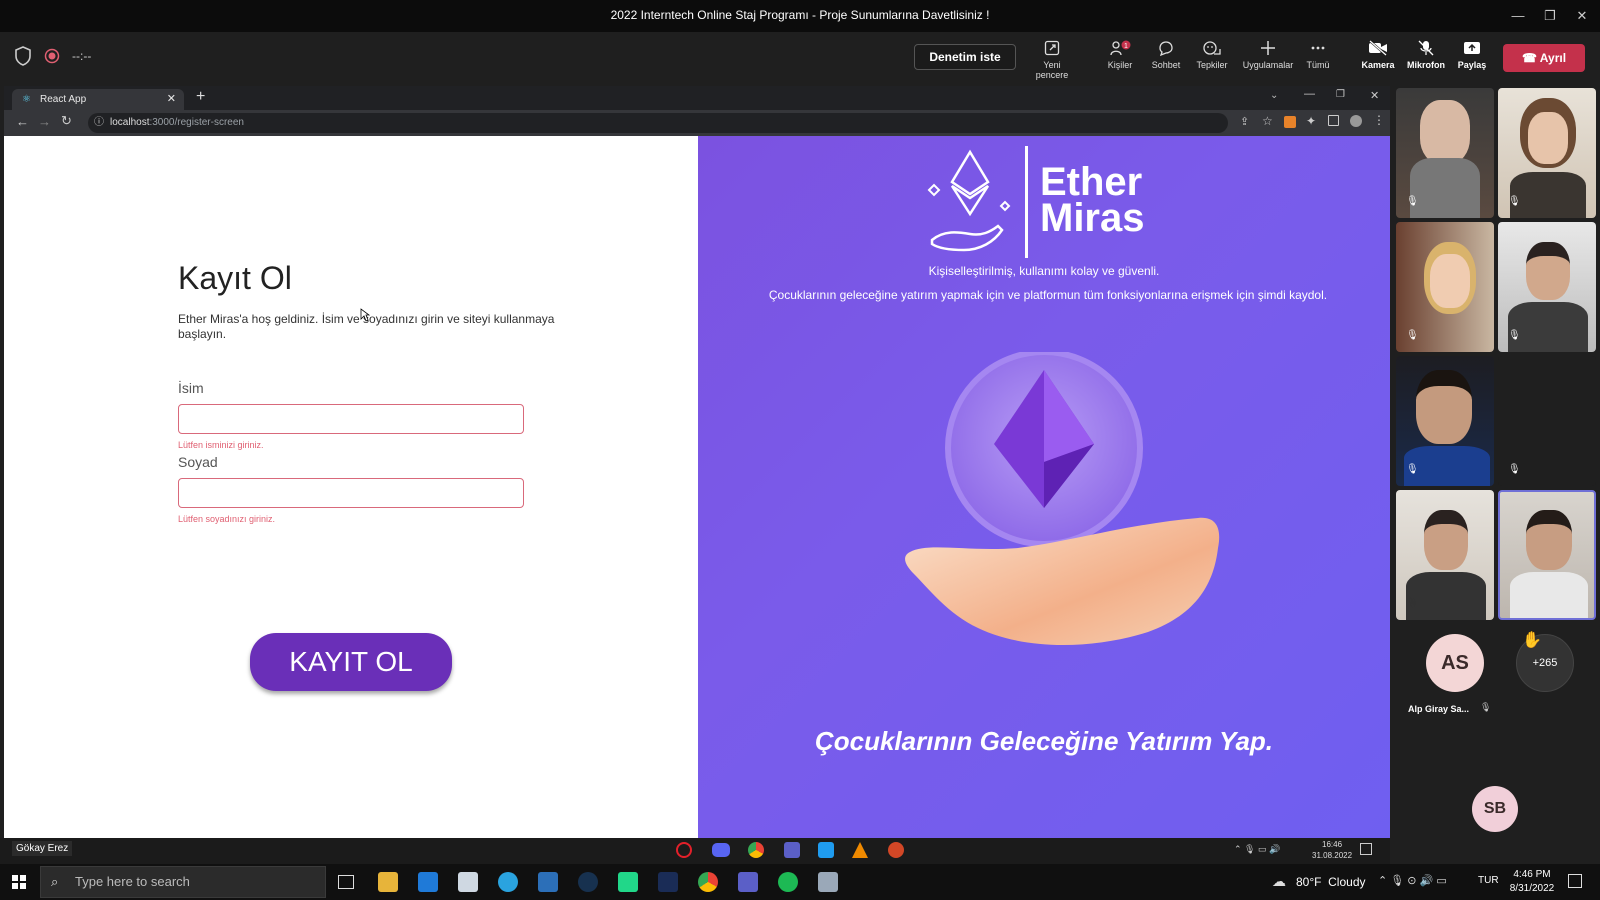 The height and width of the screenshot is (900, 1600). What do you see at coordinates (346, 882) in the screenshot?
I see `task-view-icon` at bounding box center [346, 882].